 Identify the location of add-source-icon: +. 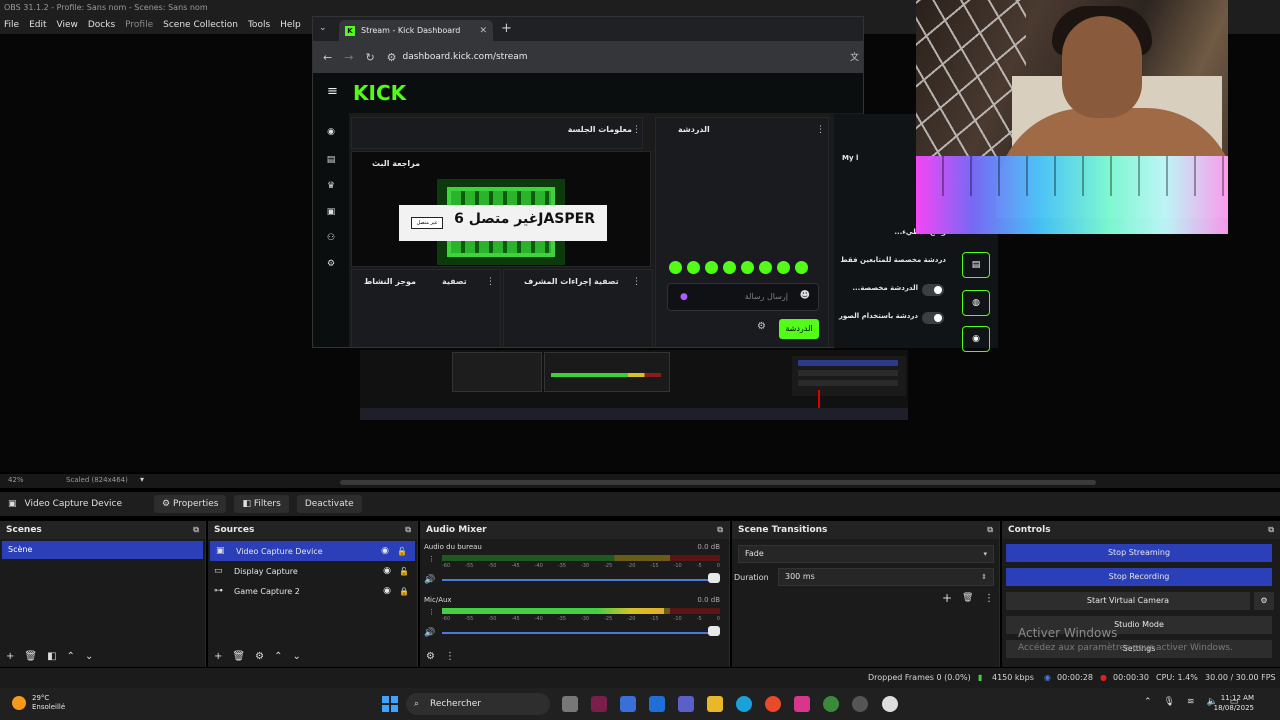
(218, 656).